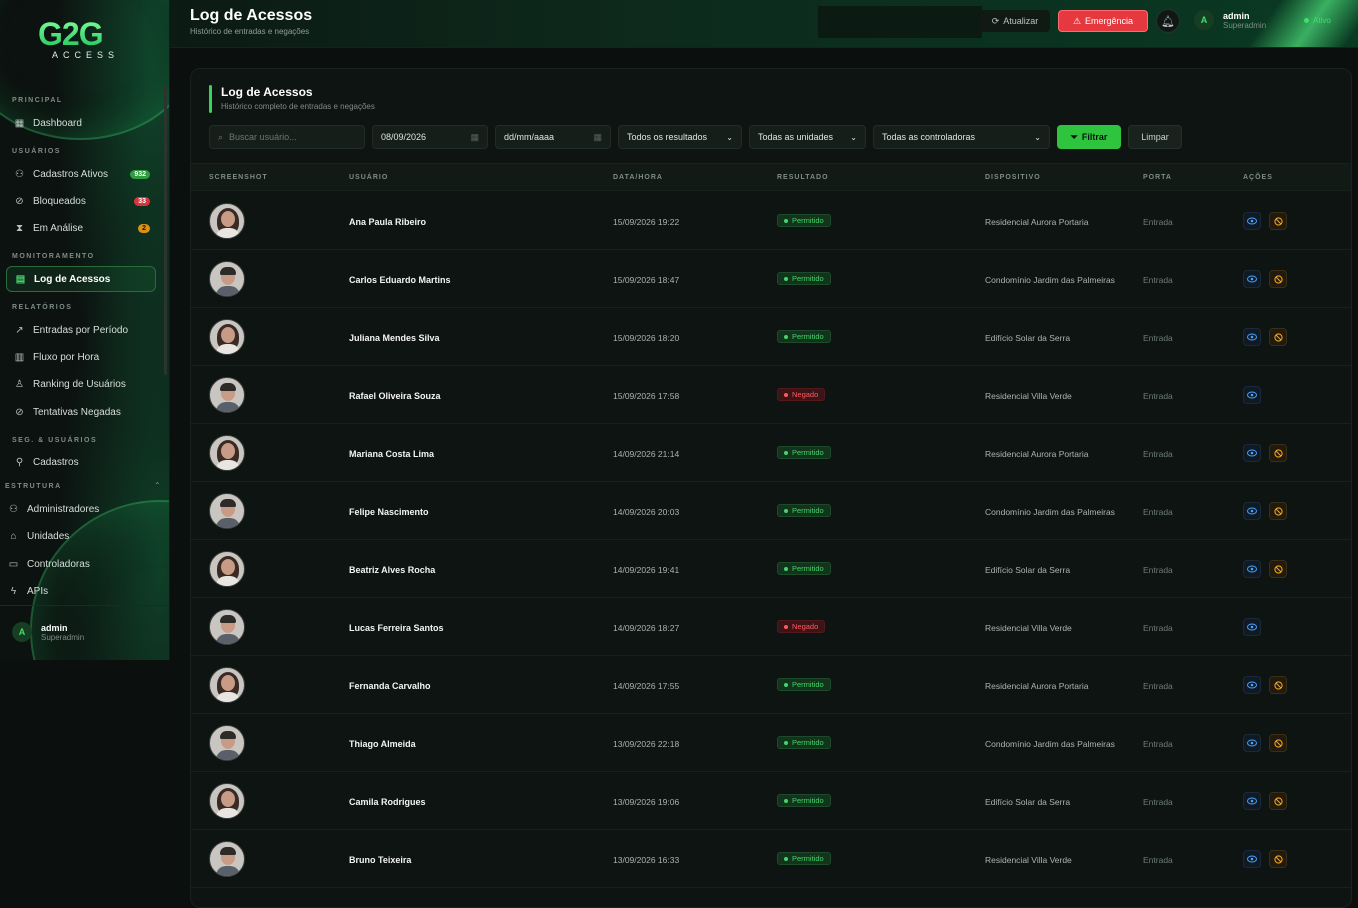  I want to click on unit-select-value: Todas as unidades, so click(796, 137).